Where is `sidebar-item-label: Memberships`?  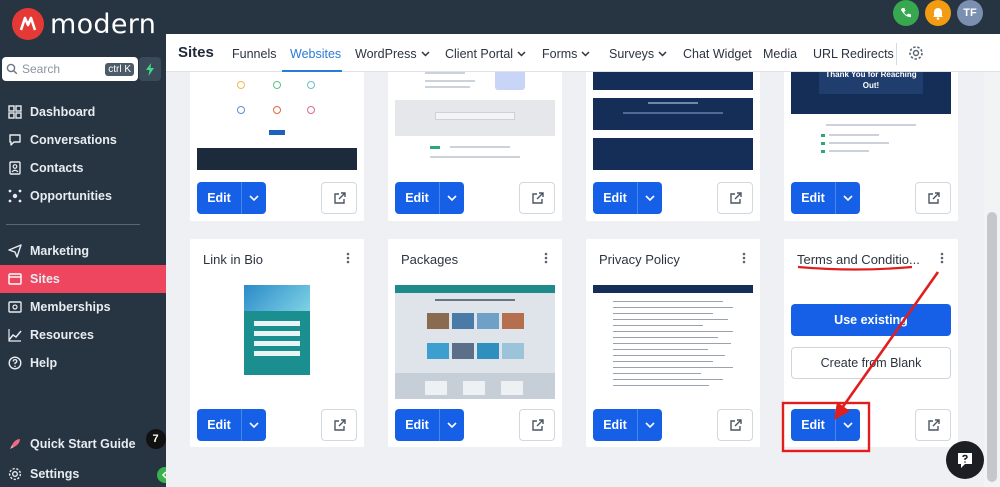 sidebar-item-label: Memberships is located at coordinates (70, 307).